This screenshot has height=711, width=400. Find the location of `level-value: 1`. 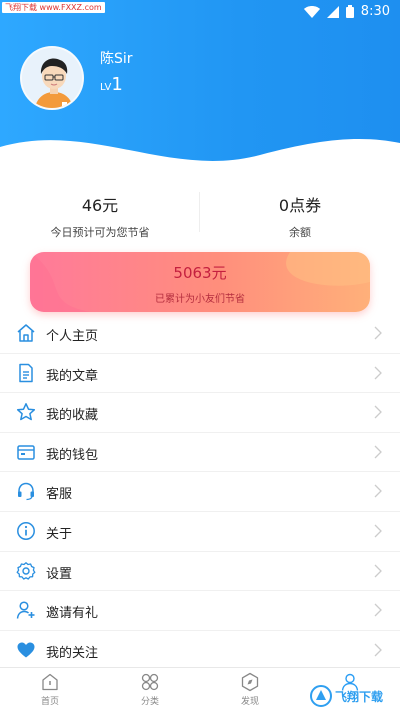

level-value: 1 is located at coordinates (117, 84).